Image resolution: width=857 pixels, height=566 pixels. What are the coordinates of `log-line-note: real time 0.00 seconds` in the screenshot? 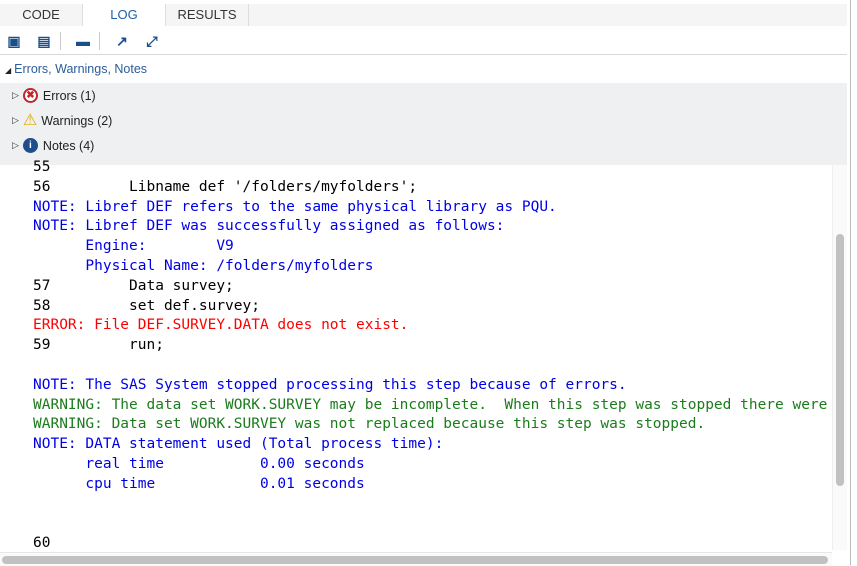 It's located at (199, 463).